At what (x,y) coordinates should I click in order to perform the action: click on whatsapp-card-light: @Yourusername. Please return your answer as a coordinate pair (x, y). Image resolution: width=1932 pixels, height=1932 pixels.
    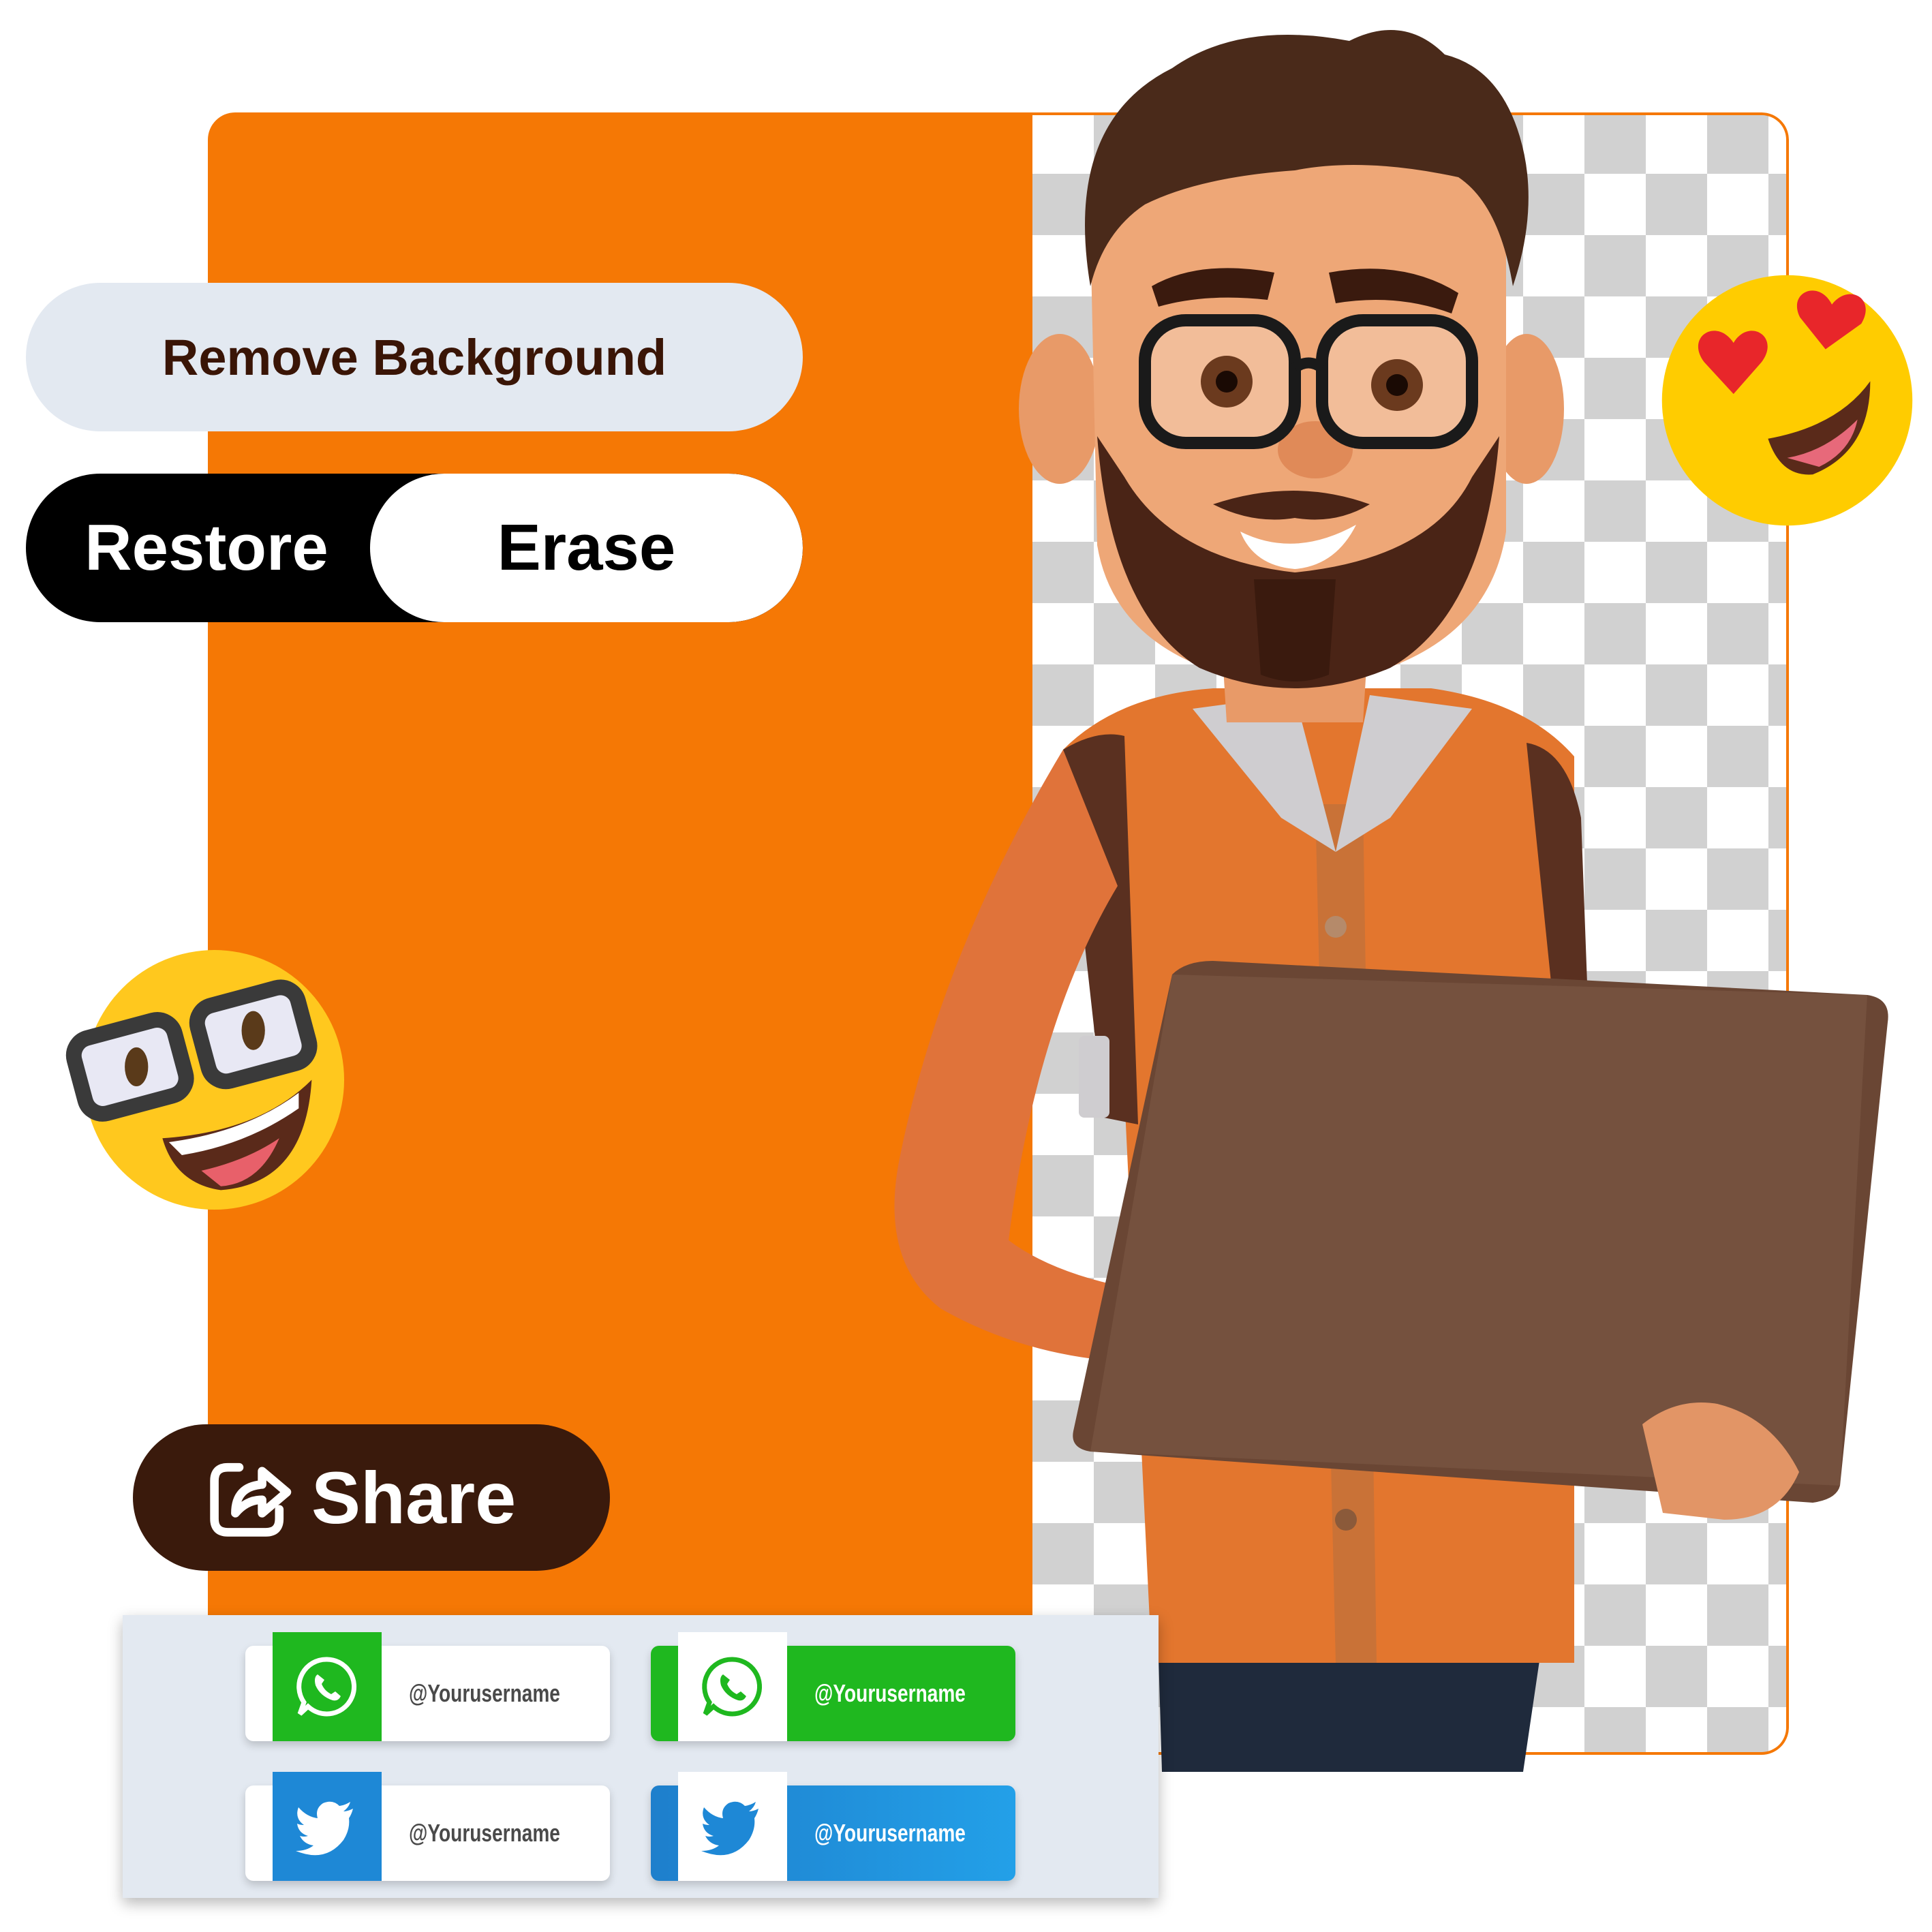
    Looking at the image, I should click on (428, 1687).